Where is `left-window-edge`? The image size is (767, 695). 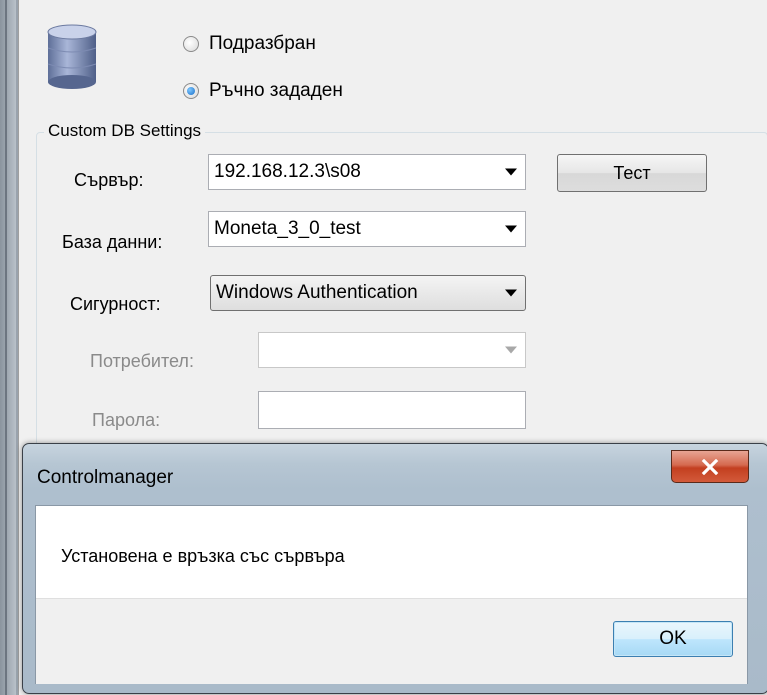 left-window-edge is located at coordinates (8, 347).